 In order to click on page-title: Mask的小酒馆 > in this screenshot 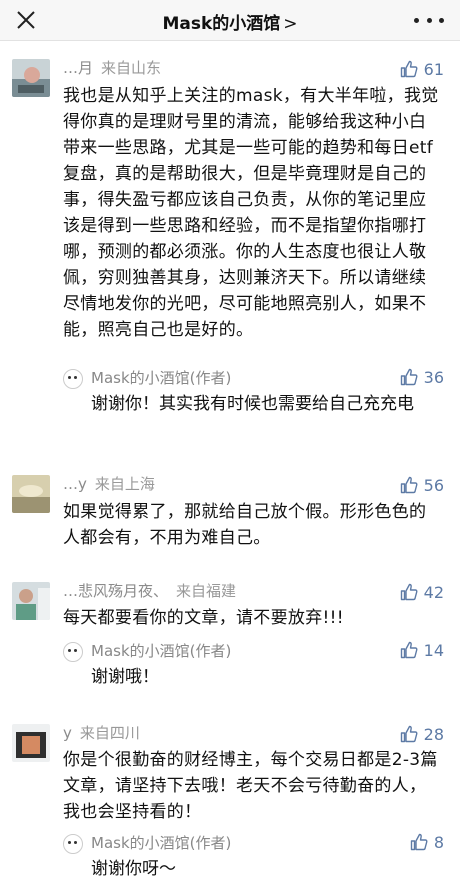, I will do `click(230, 21)`.